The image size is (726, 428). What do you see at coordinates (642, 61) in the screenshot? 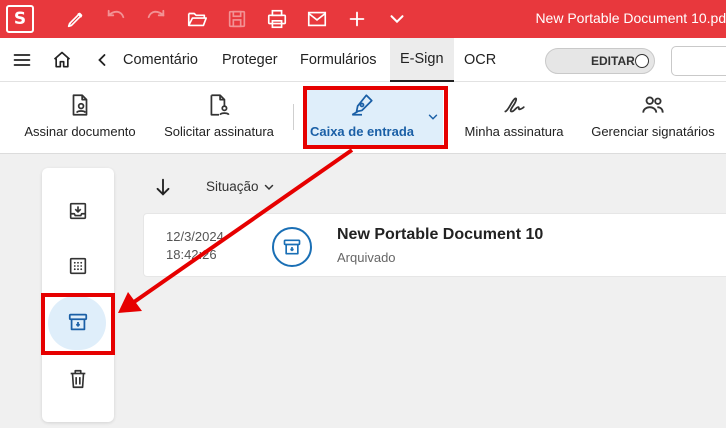
I see `toggle-knob` at bounding box center [642, 61].